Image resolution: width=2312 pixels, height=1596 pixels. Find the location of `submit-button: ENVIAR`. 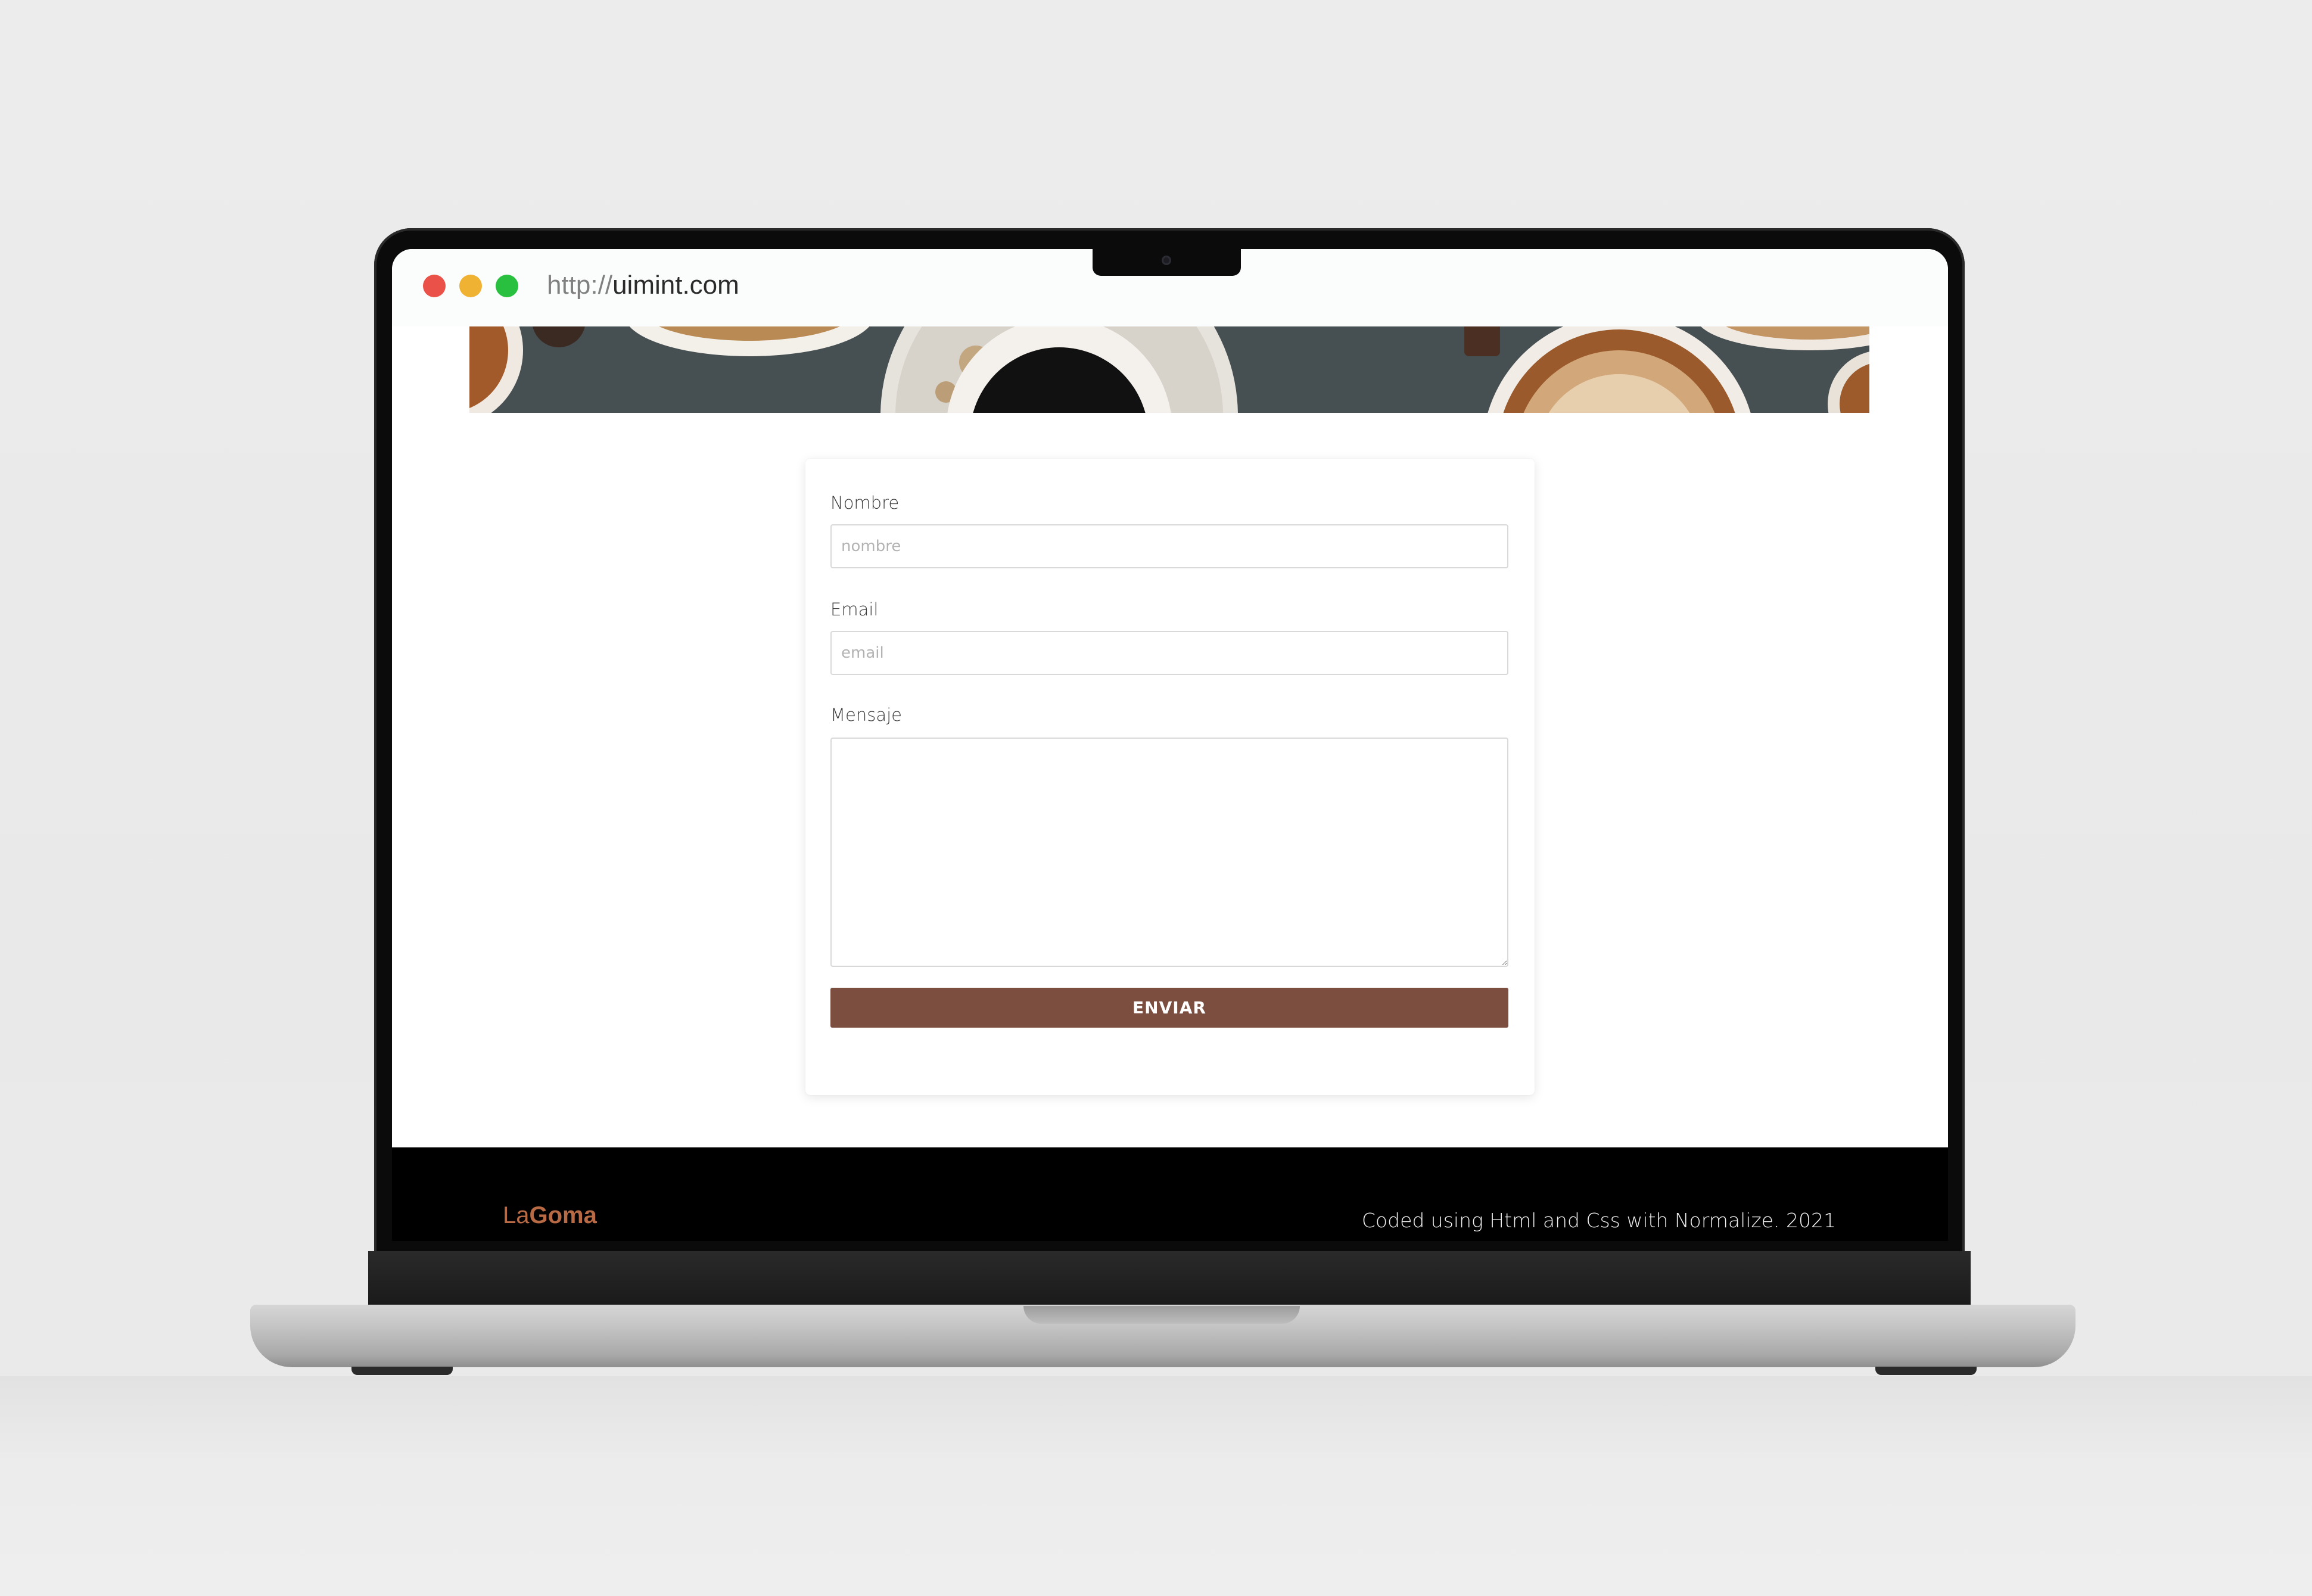

submit-button: ENVIAR is located at coordinates (1169, 1008).